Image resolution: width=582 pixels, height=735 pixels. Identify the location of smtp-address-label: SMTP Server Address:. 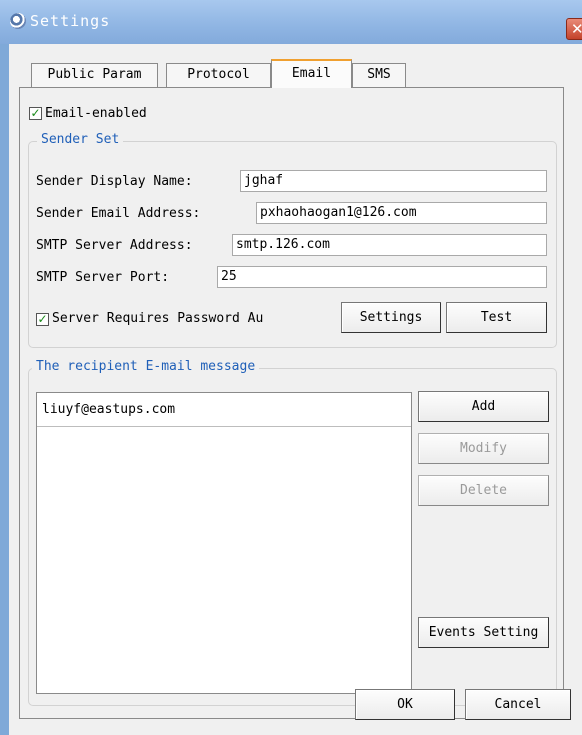
(114, 245).